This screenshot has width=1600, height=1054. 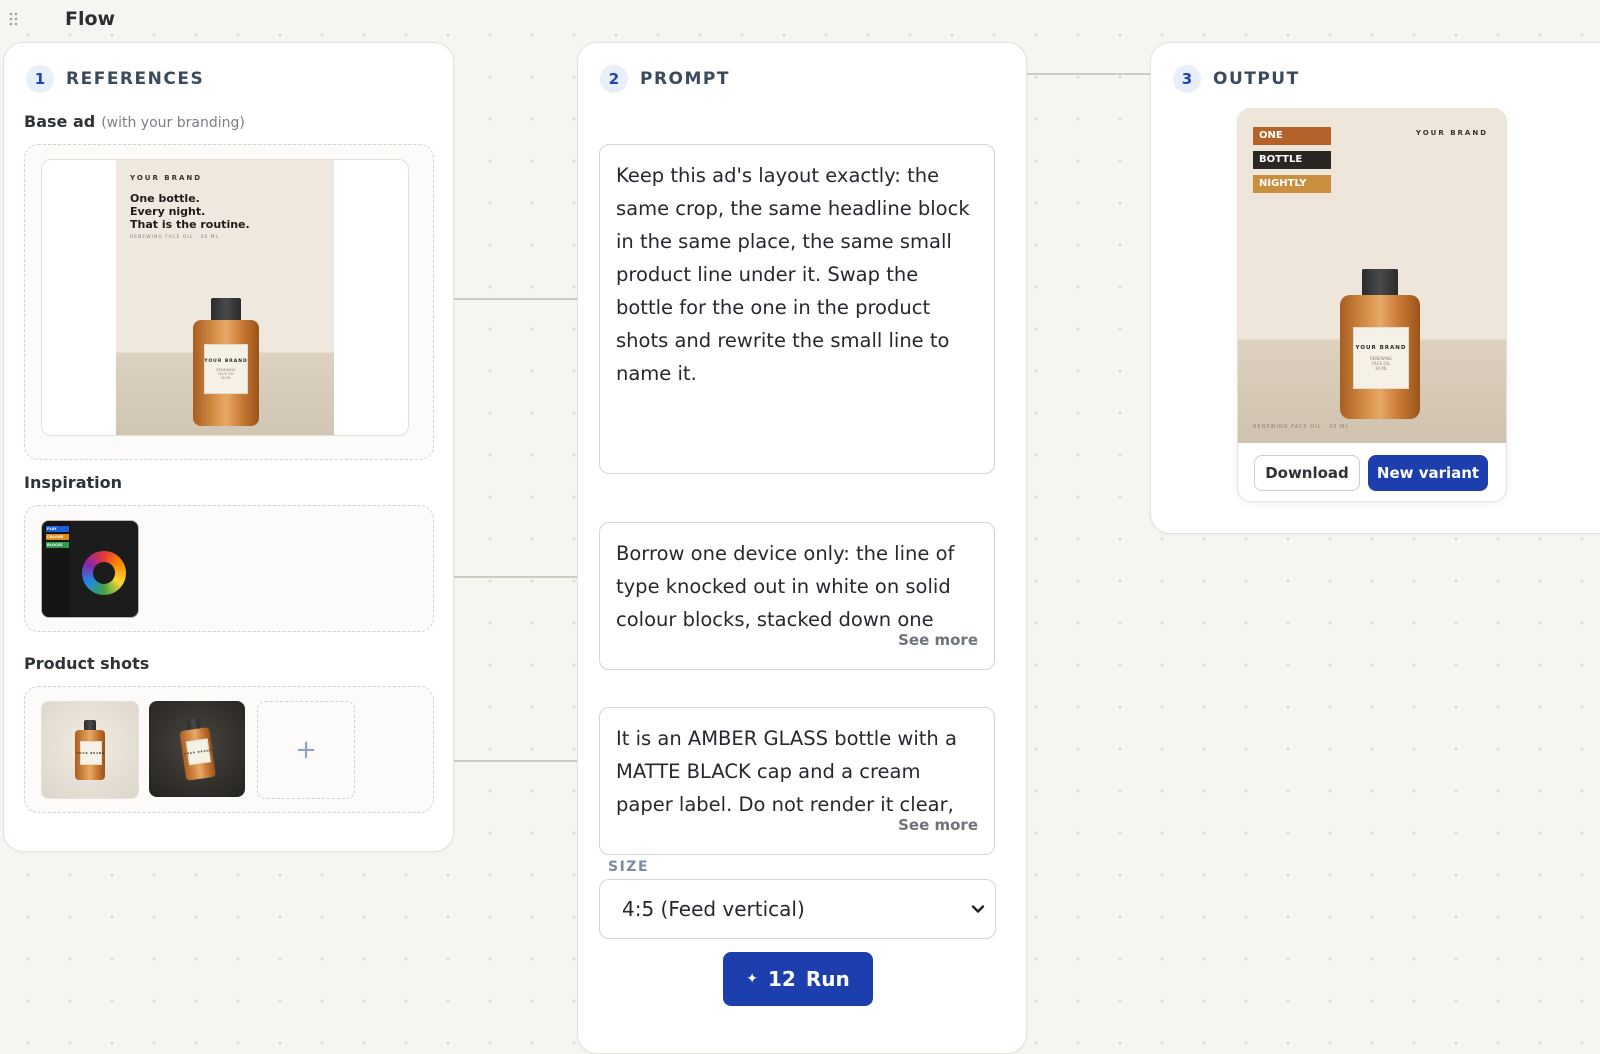 I want to click on output-header: 3 OUTPUT, so click(x=1236, y=79).